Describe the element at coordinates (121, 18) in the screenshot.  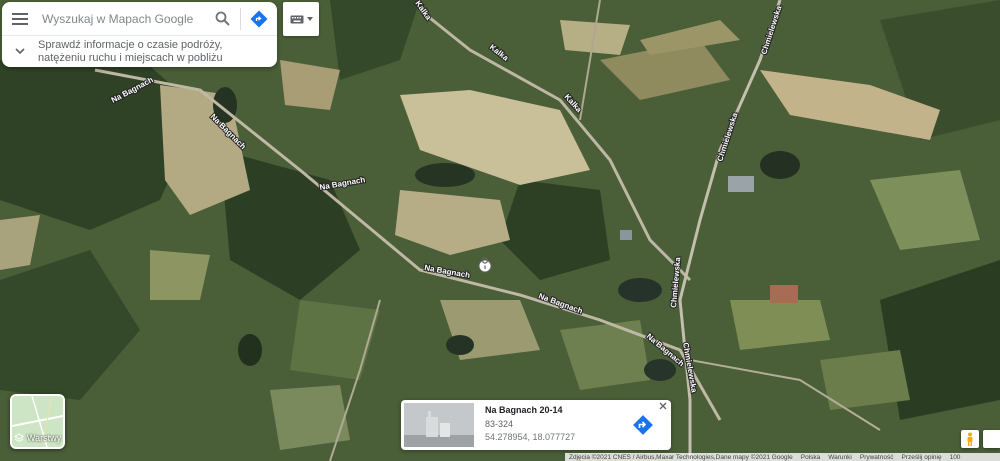
I see `search-input` at that location.